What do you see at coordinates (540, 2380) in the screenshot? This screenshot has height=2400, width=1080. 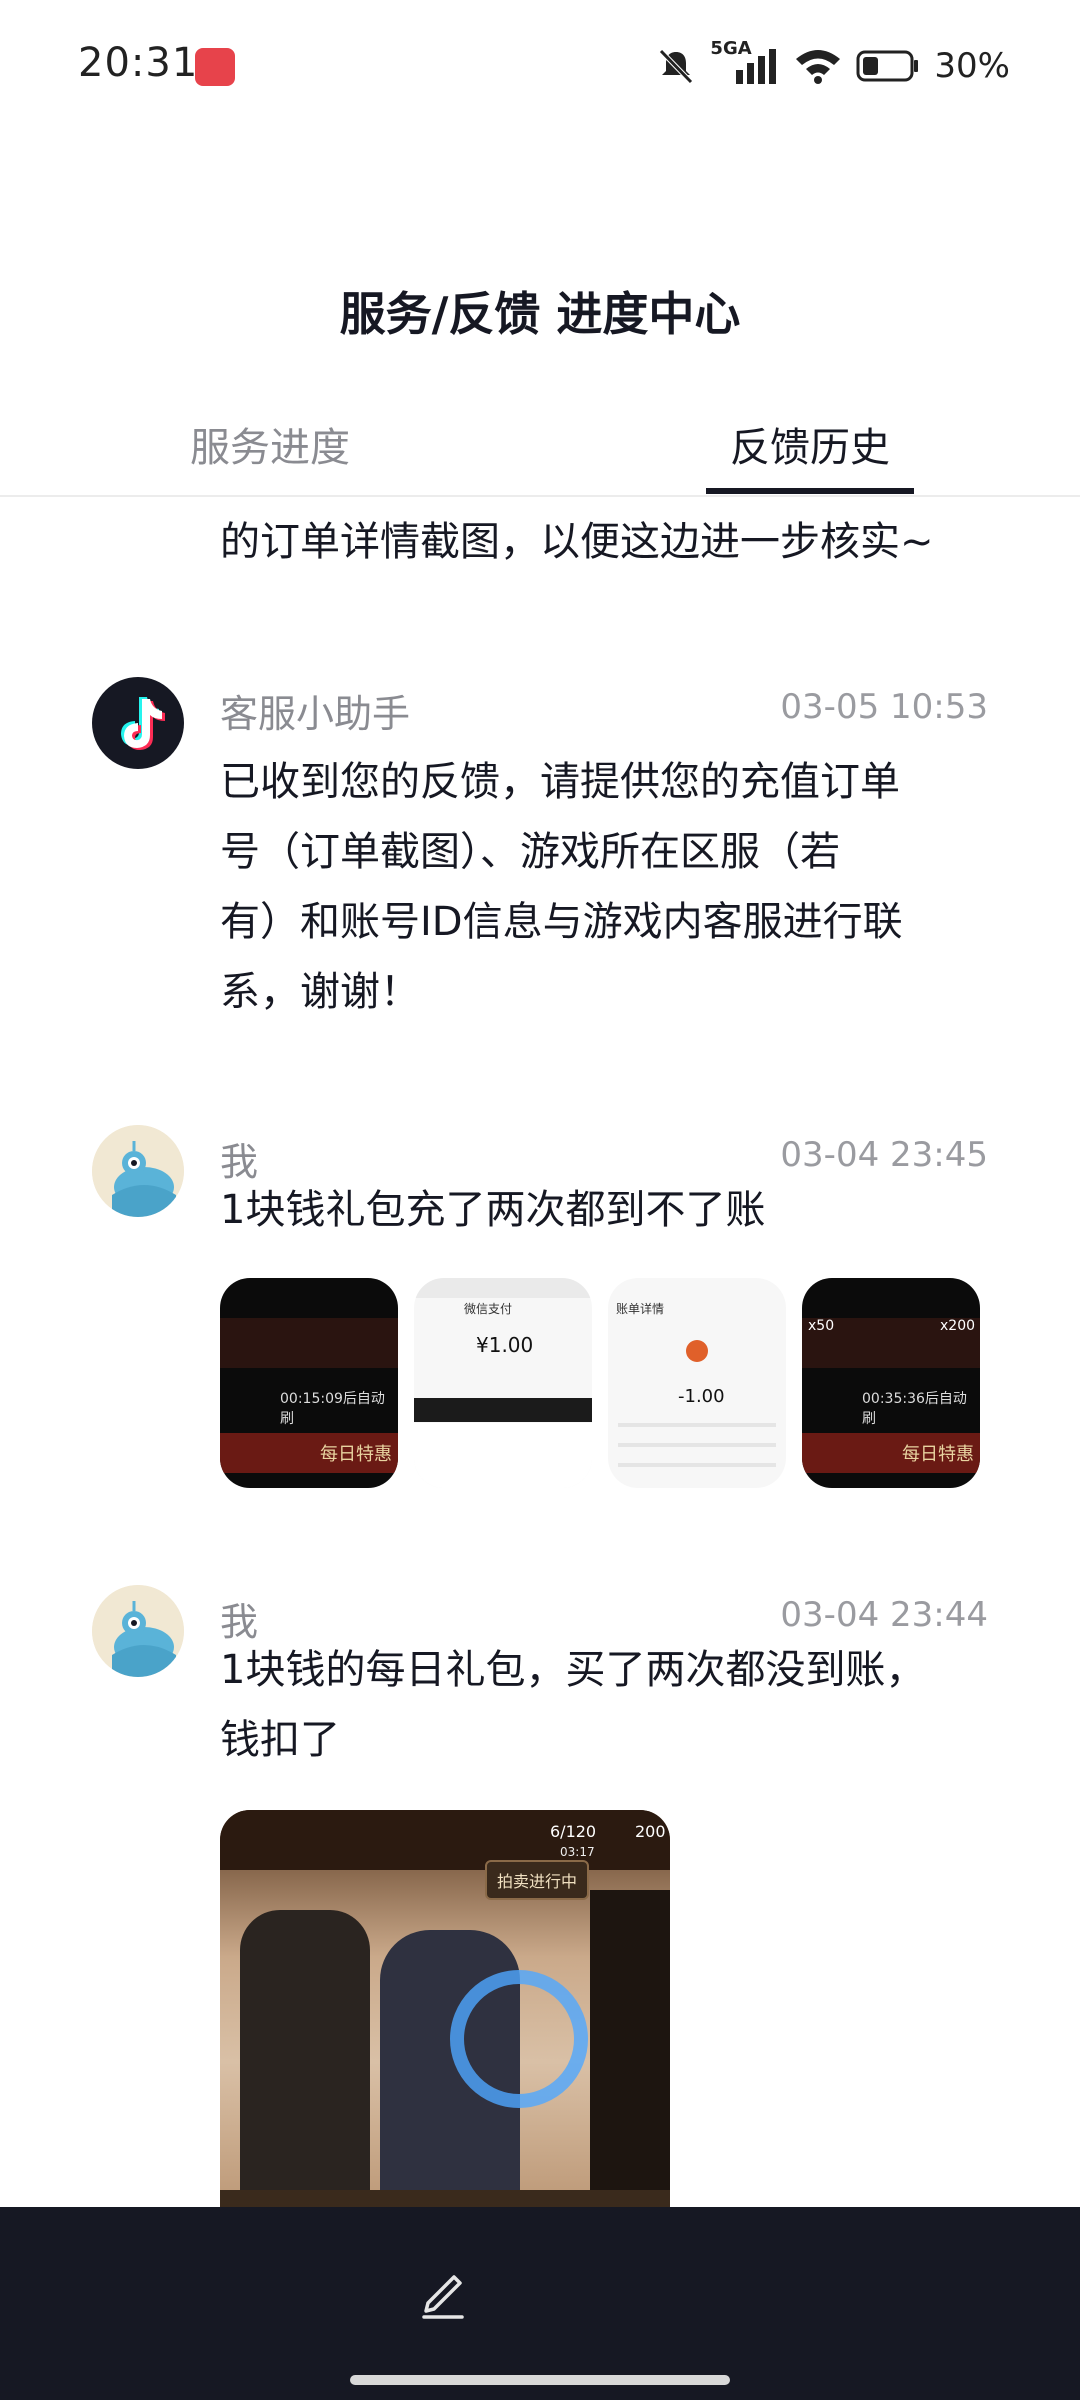 I see `home-indicator` at bounding box center [540, 2380].